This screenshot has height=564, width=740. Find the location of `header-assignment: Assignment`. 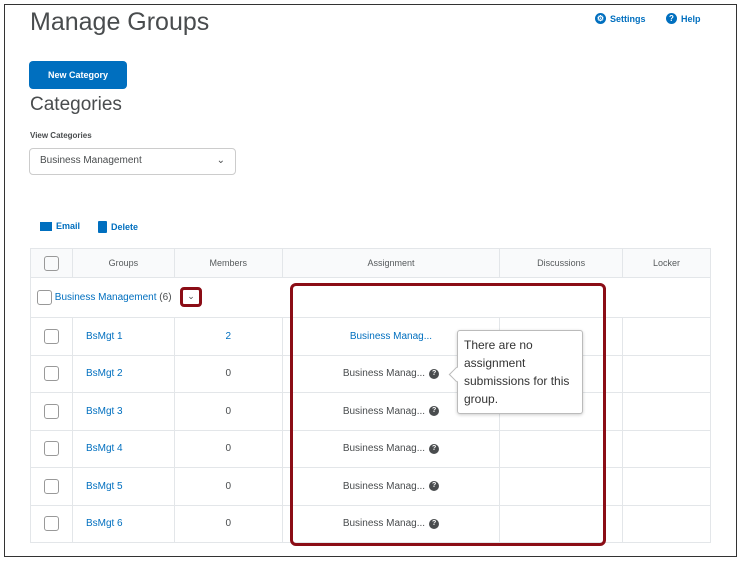

header-assignment: Assignment is located at coordinates (391, 263).